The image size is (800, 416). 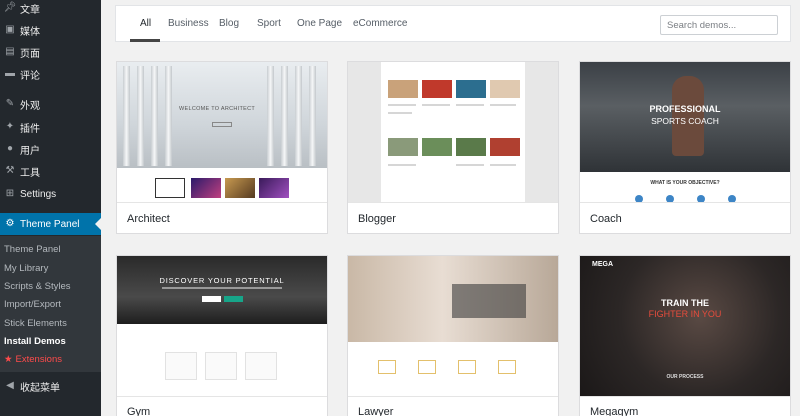 I want to click on menu-item-settings: ⊞ Settings, so click(x=50, y=194).